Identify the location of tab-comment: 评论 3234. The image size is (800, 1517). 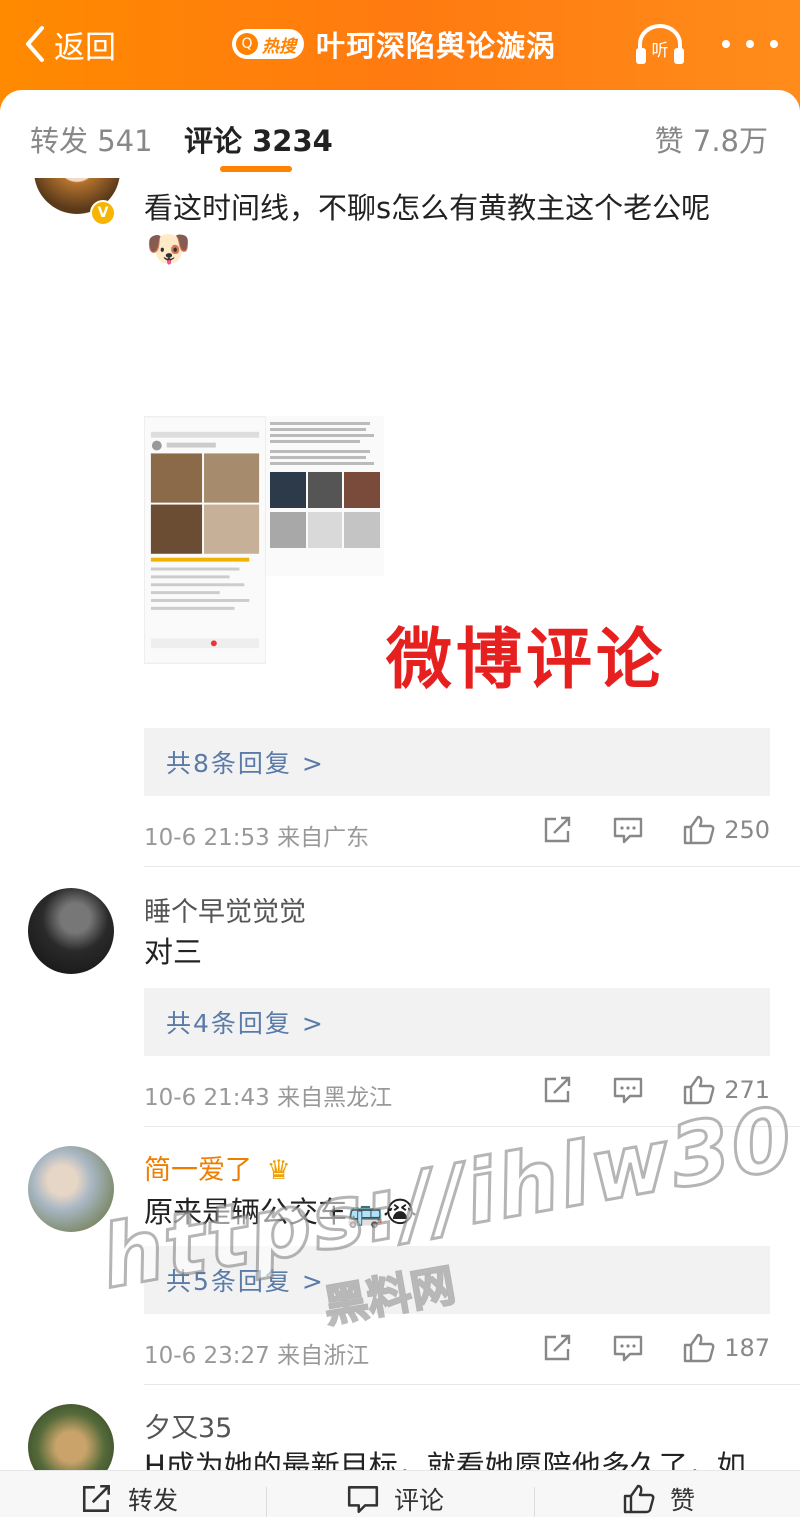
(258, 139).